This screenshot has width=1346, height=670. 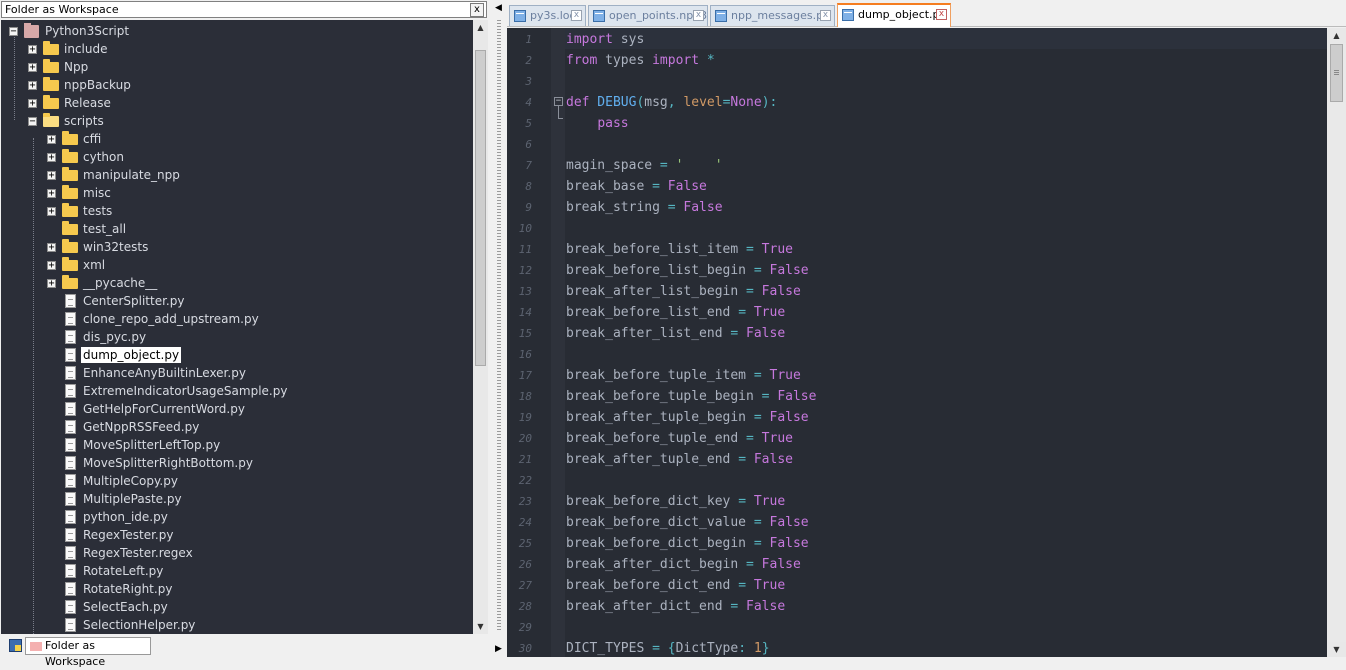 I want to click on code-line: import sys, so click(x=605, y=39).